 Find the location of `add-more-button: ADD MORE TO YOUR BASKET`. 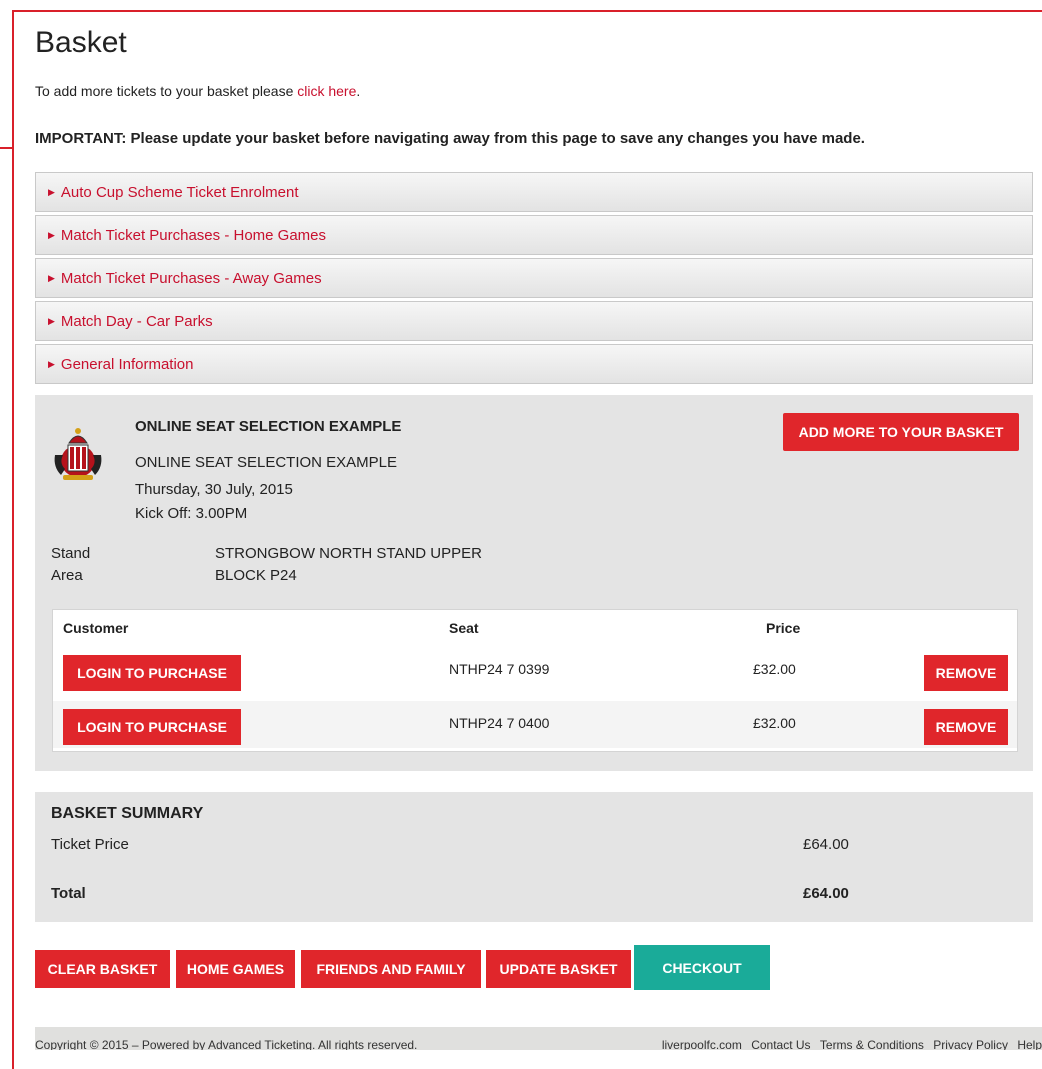

add-more-button: ADD MORE TO YOUR BASKET is located at coordinates (901, 432).